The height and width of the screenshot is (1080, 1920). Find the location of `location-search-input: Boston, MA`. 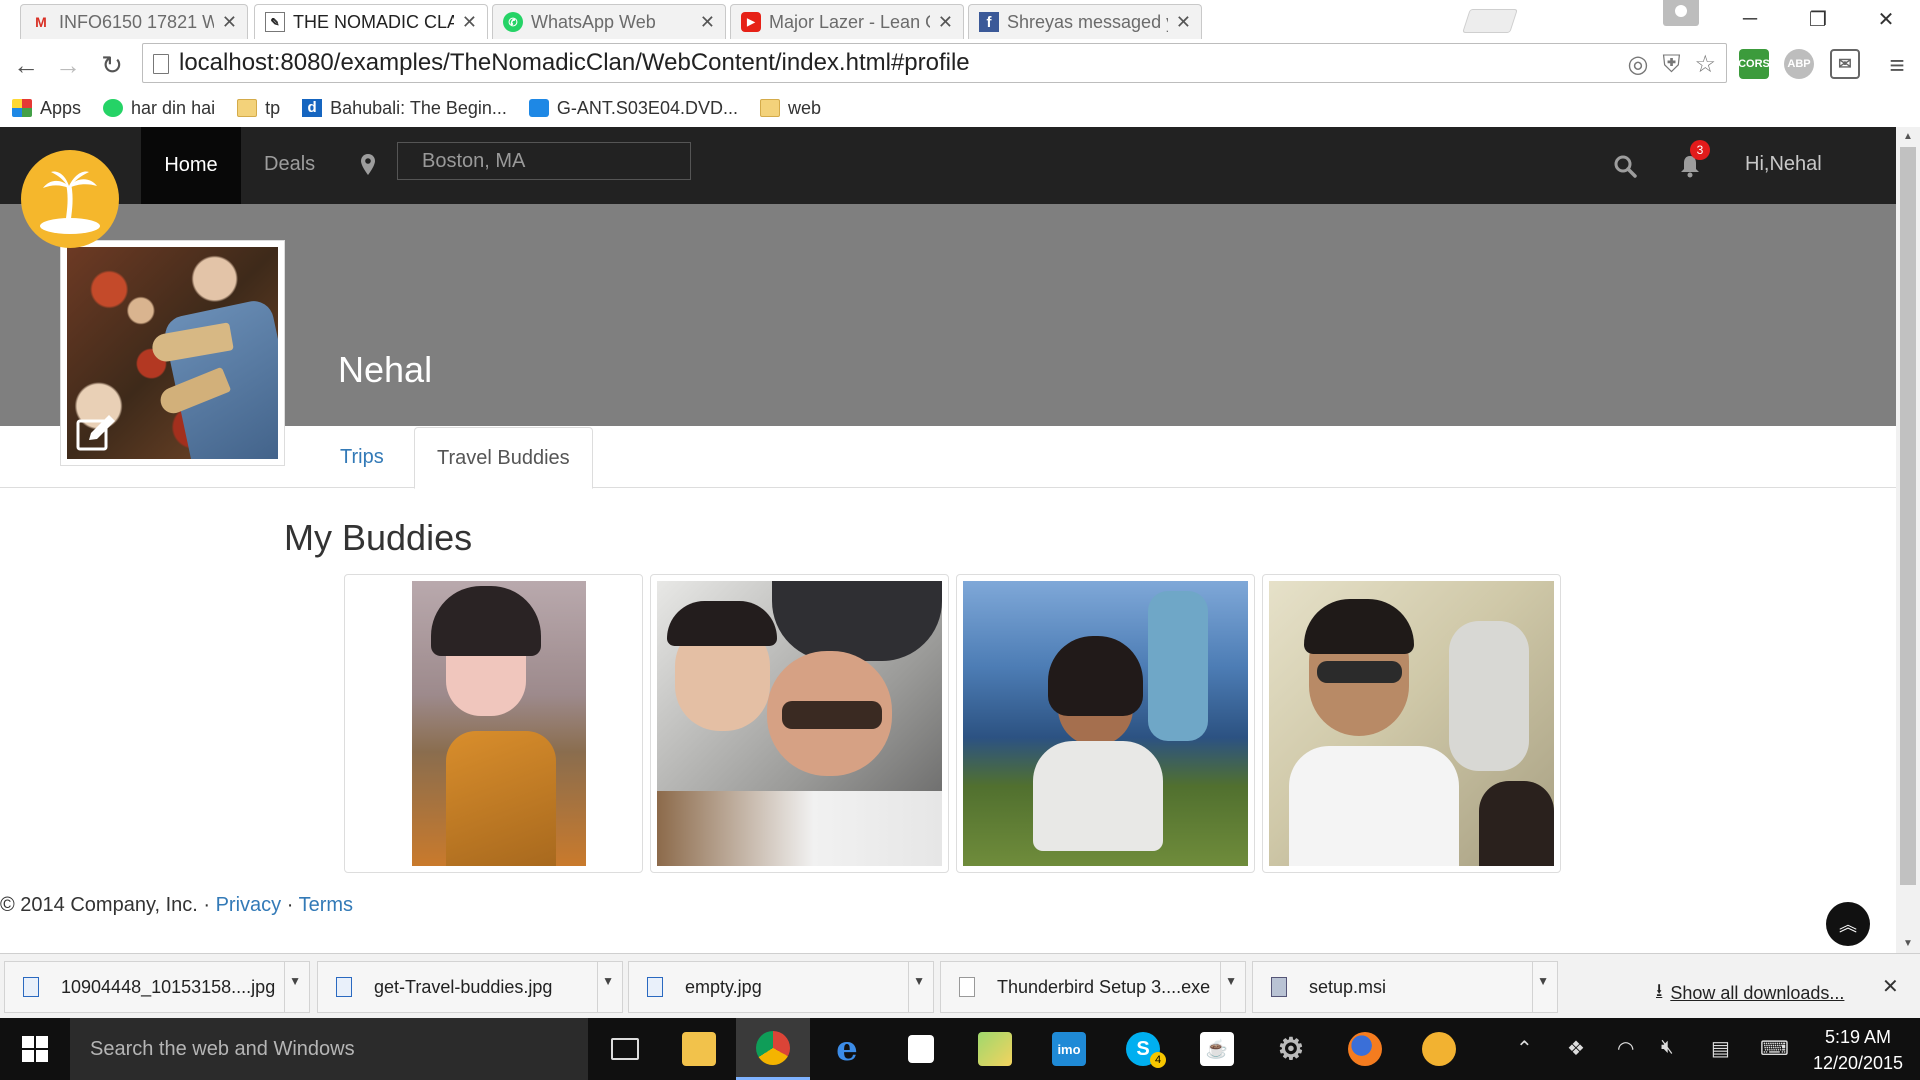

location-search-input: Boston, MA is located at coordinates (544, 161).